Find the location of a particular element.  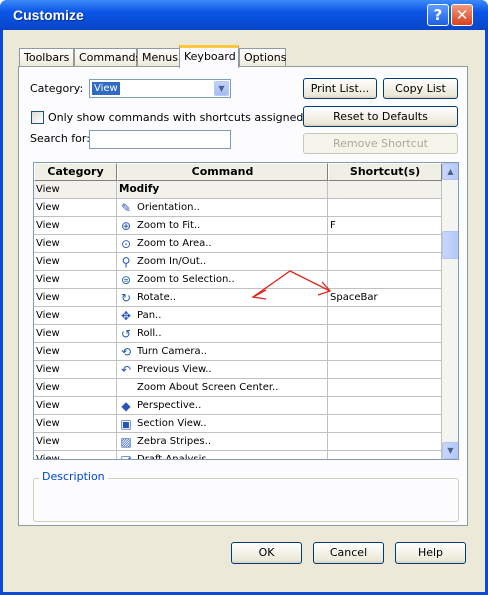

pan-icon: ✥ is located at coordinates (126, 316).